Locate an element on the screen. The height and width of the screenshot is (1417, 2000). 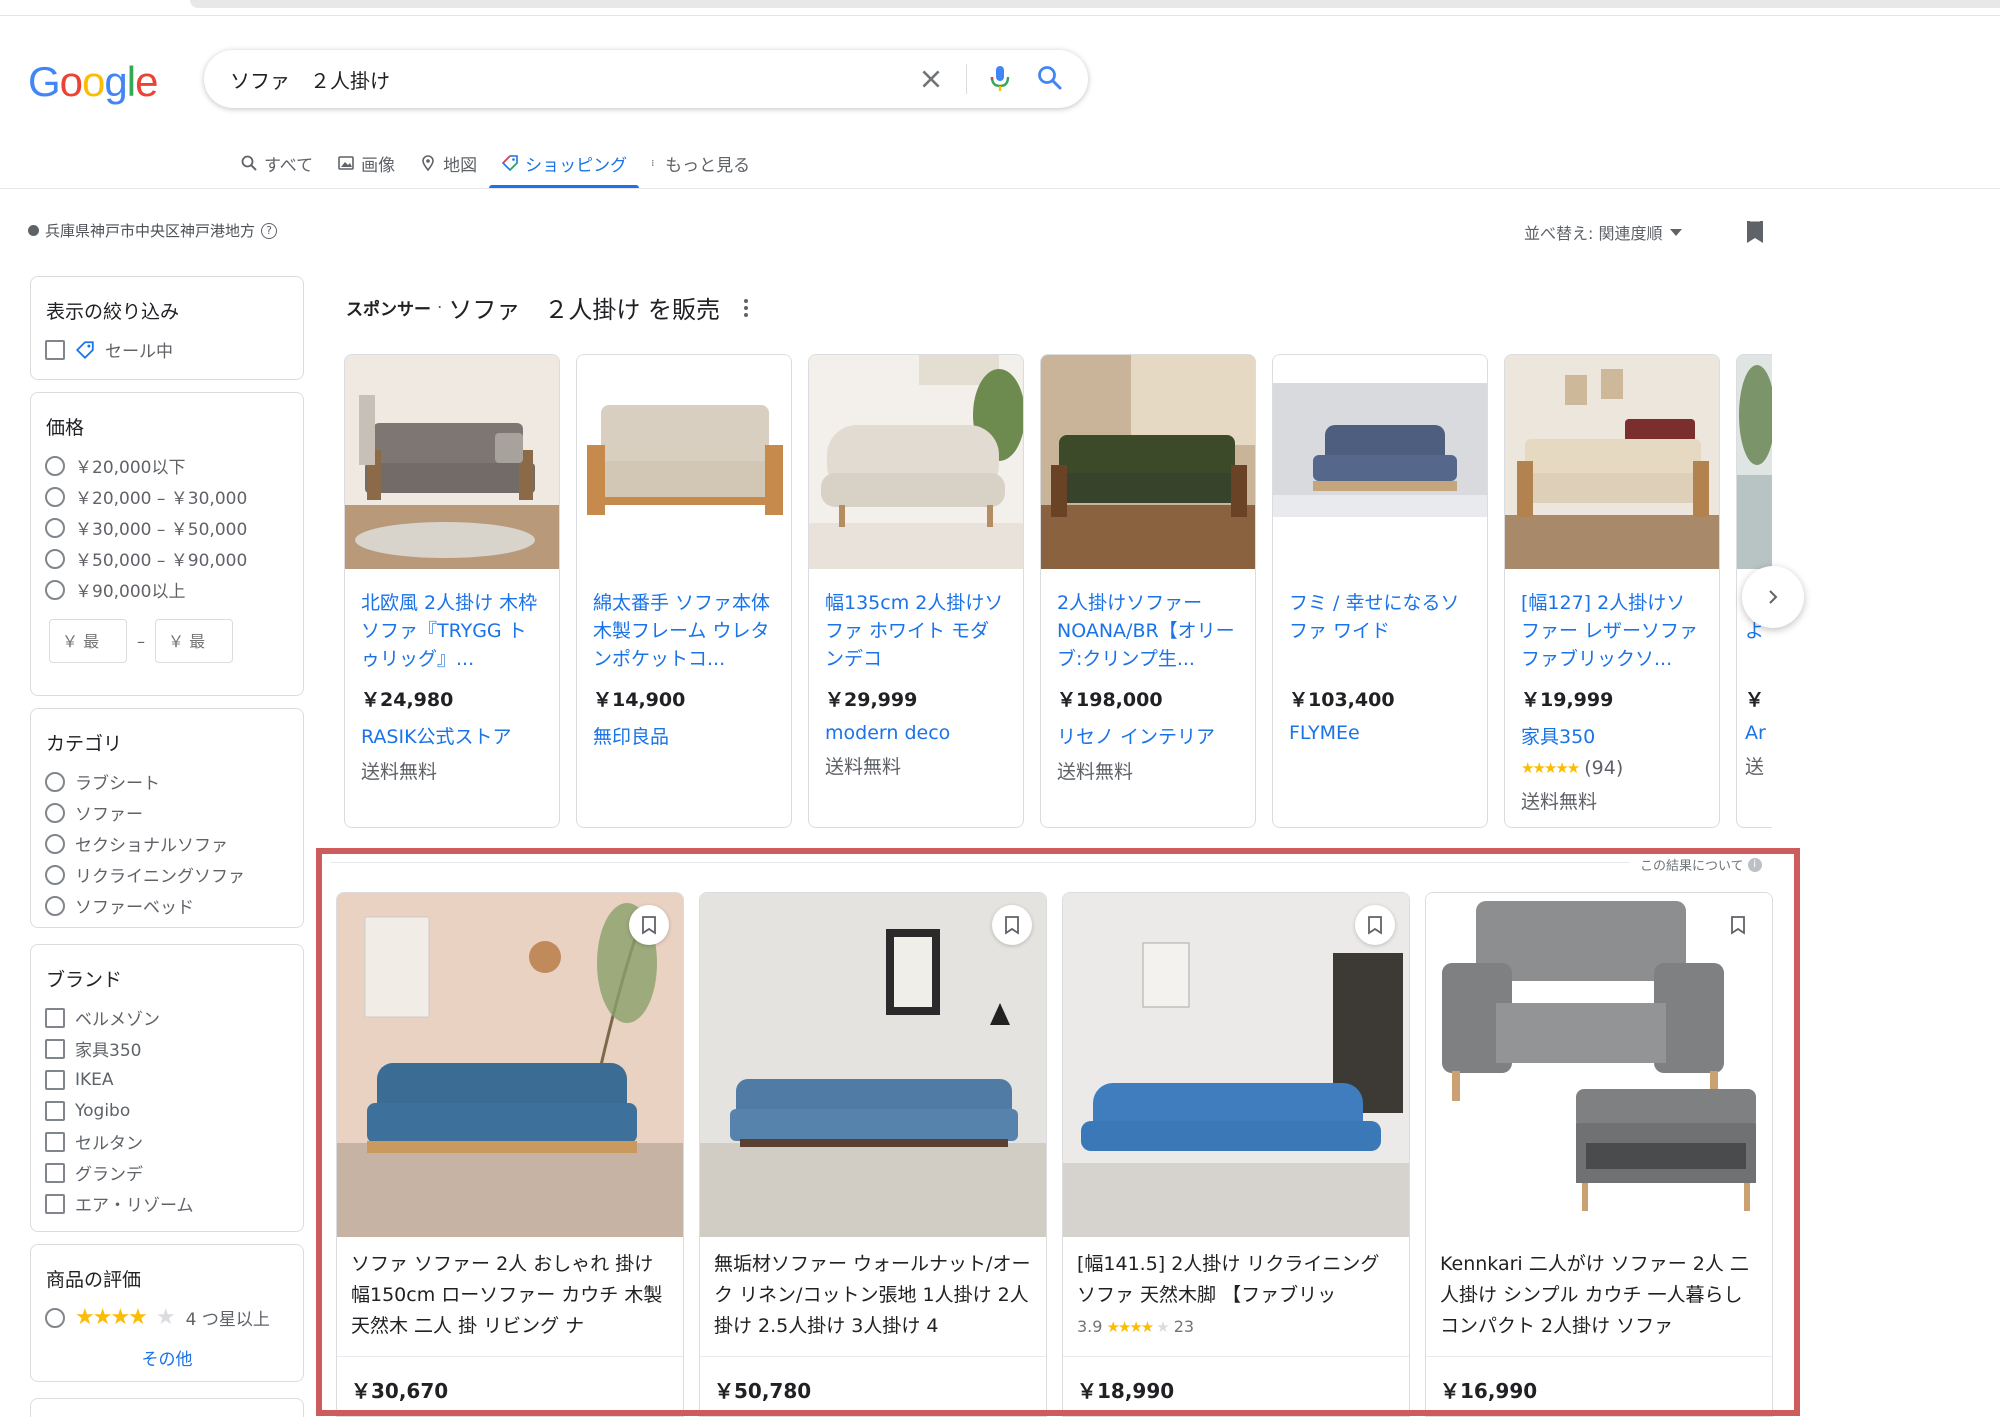
product-store: 無印良品 is located at coordinates (684, 735).